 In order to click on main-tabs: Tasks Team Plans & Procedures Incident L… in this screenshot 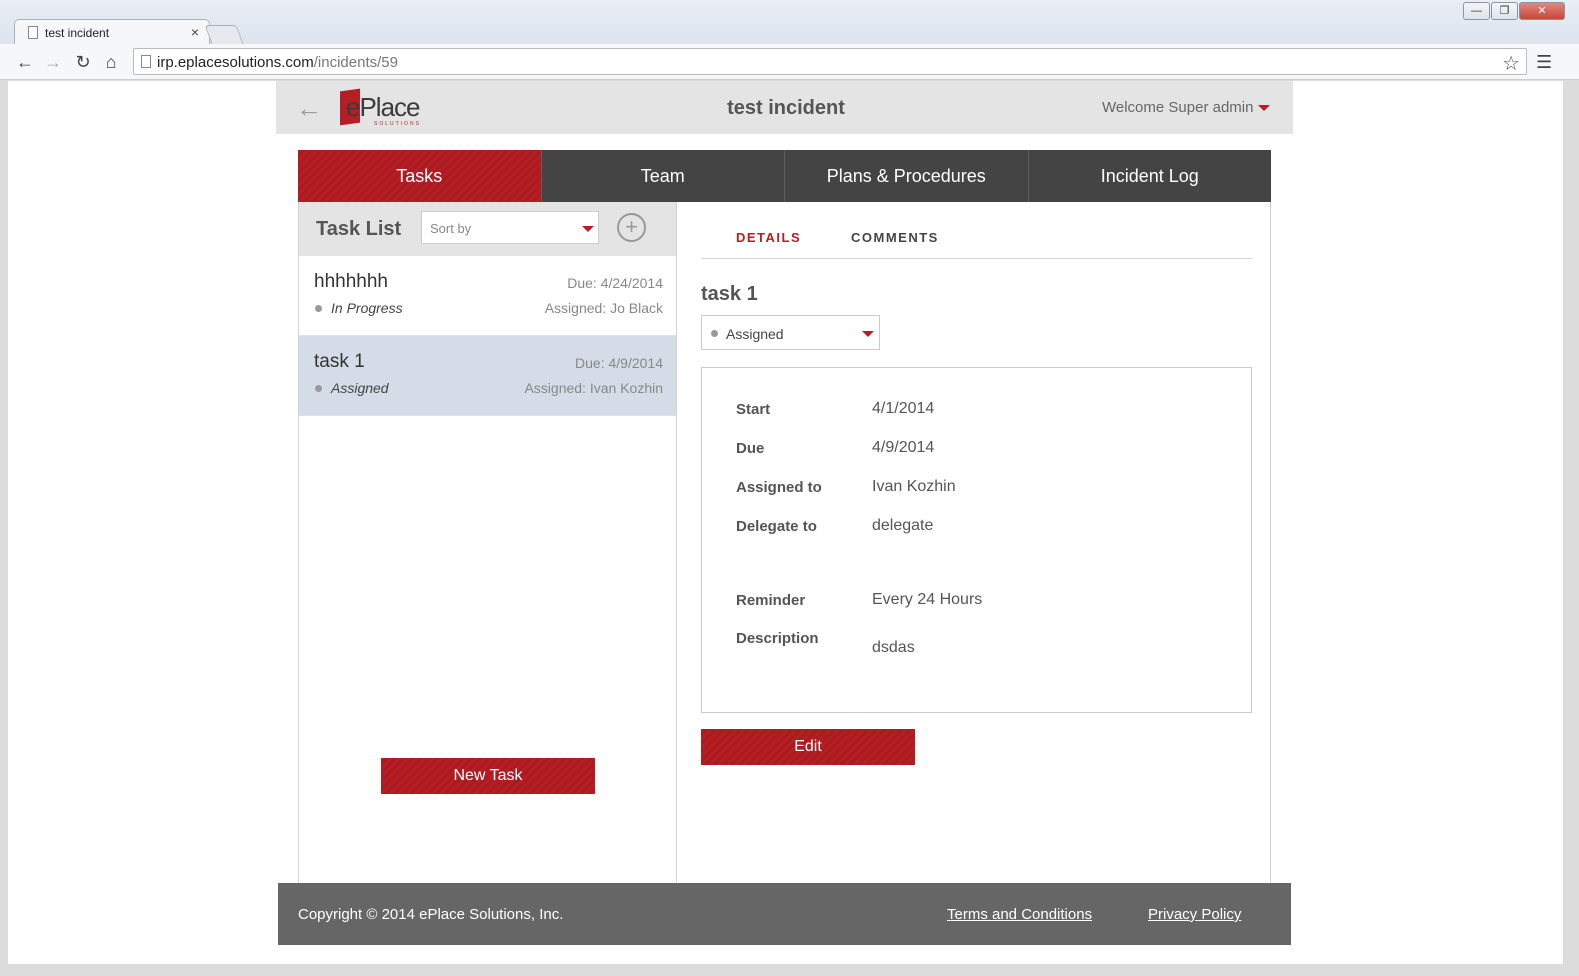, I will do `click(784, 176)`.